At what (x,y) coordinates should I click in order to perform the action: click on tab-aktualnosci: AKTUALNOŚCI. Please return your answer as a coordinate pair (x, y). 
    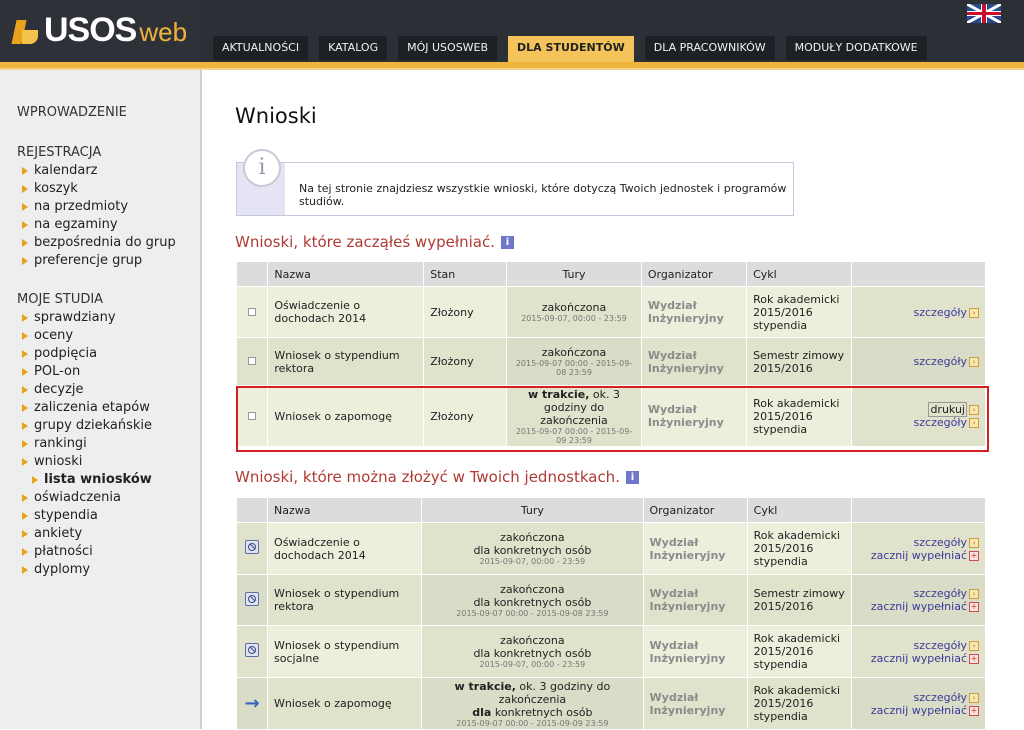
    Looking at the image, I should click on (261, 48).